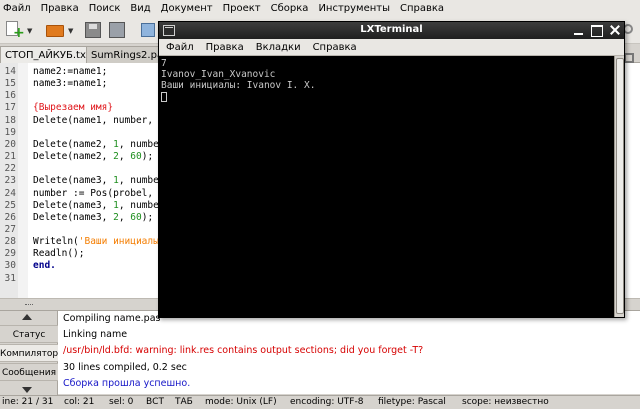 Image resolution: width=640 pixels, height=409 pixels. I want to click on code-token: name3:=name1;, so click(70, 84).